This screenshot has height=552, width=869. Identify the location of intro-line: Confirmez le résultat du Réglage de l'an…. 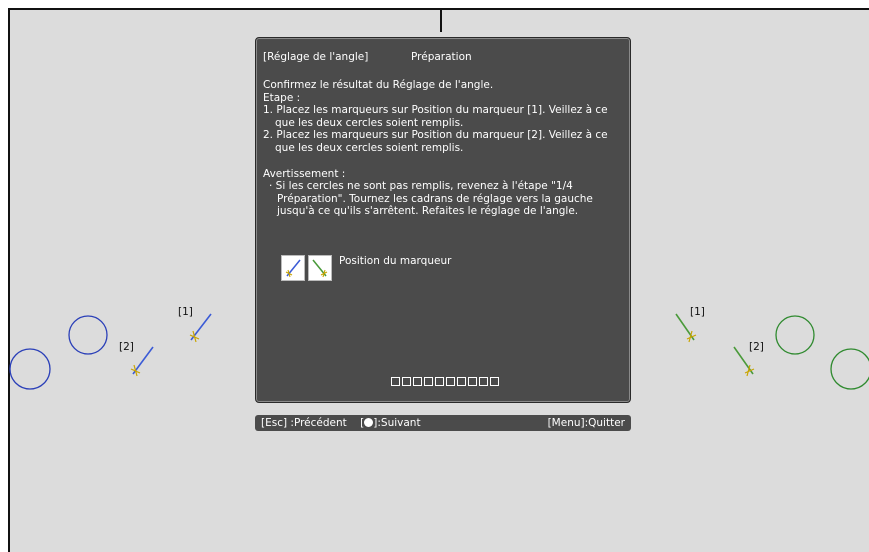
(378, 85).